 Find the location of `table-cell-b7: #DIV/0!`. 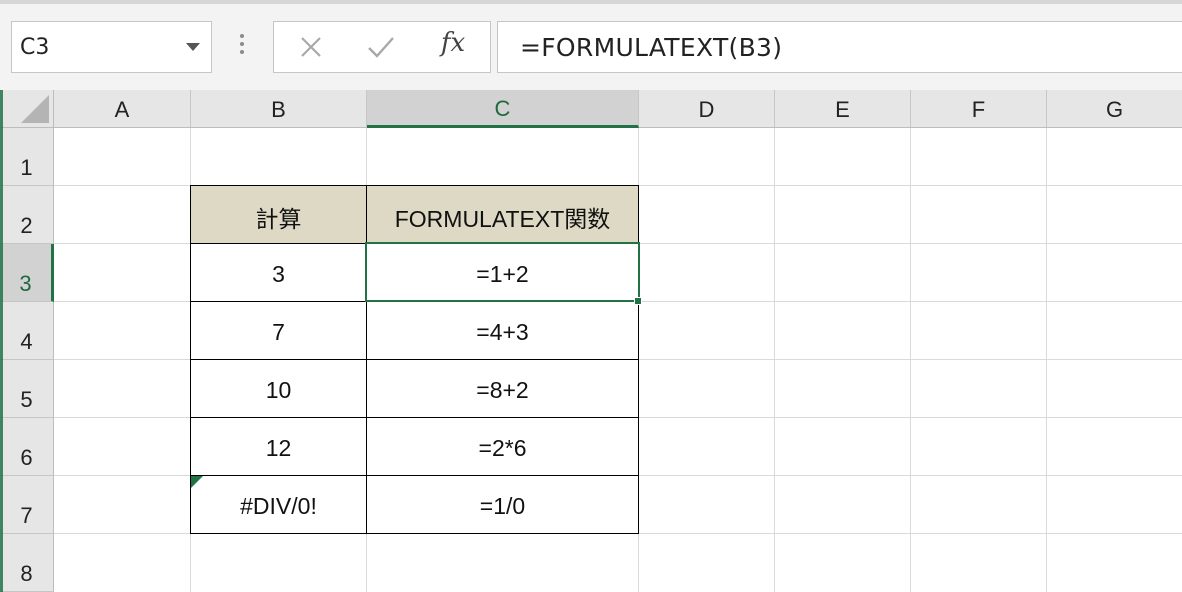

table-cell-b7: #DIV/0! is located at coordinates (278, 504).